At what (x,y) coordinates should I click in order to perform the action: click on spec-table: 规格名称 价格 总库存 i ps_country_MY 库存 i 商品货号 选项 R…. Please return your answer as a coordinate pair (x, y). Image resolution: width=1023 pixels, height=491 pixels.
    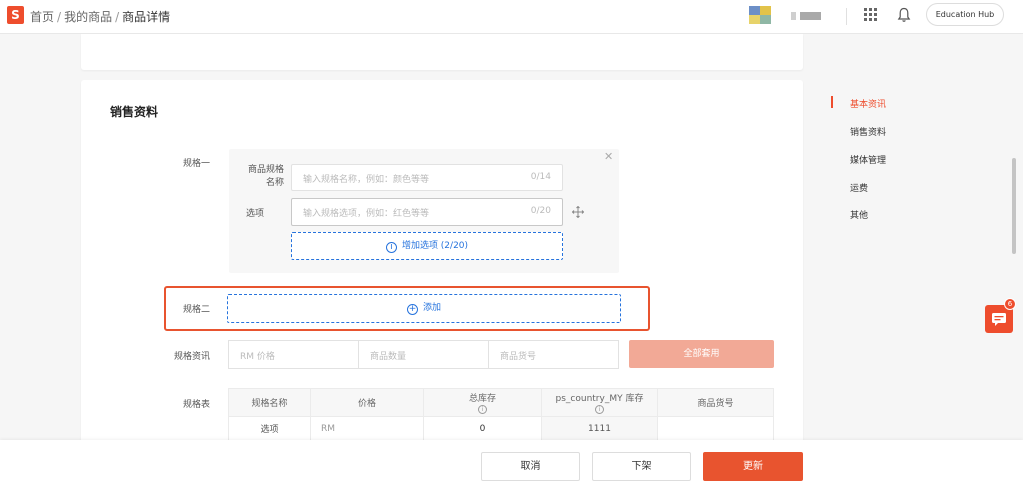
    Looking at the image, I should click on (501, 414).